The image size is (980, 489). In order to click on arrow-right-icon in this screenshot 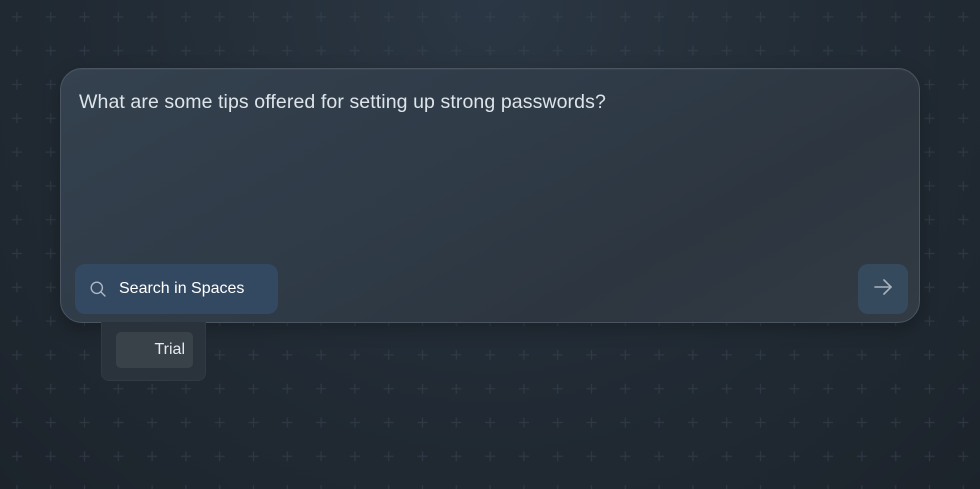, I will do `click(883, 289)`.